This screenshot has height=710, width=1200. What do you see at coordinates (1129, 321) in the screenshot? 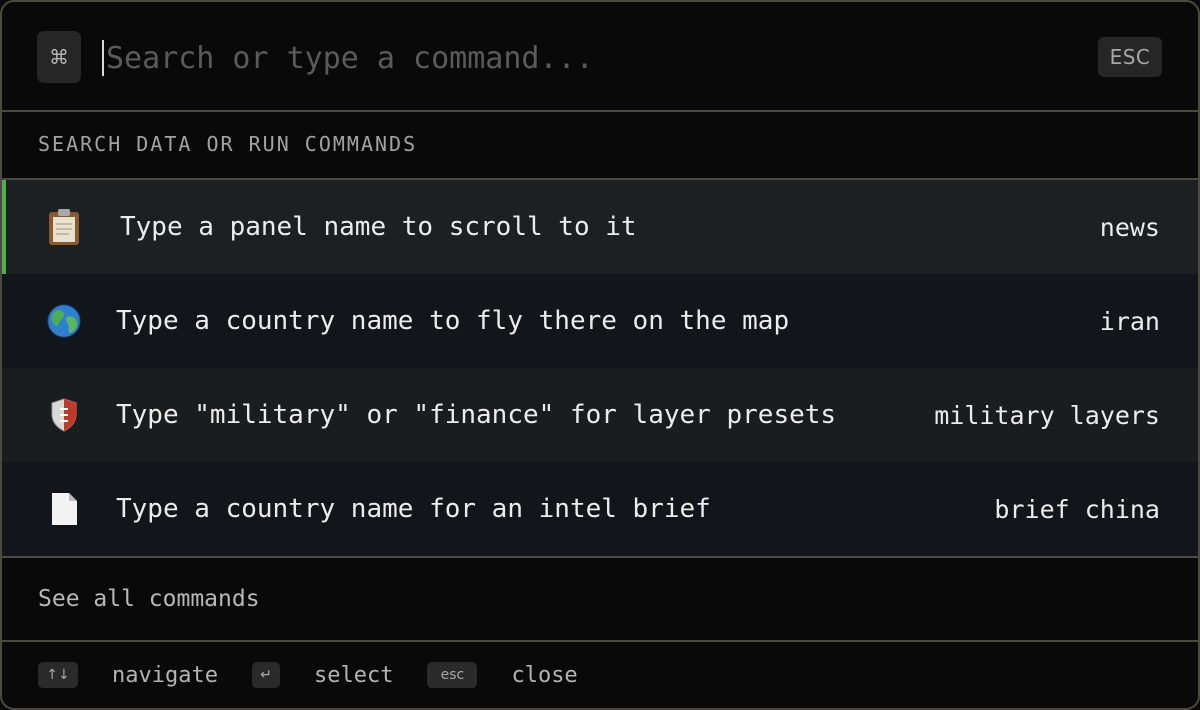
I see `result-hint: iran` at bounding box center [1129, 321].